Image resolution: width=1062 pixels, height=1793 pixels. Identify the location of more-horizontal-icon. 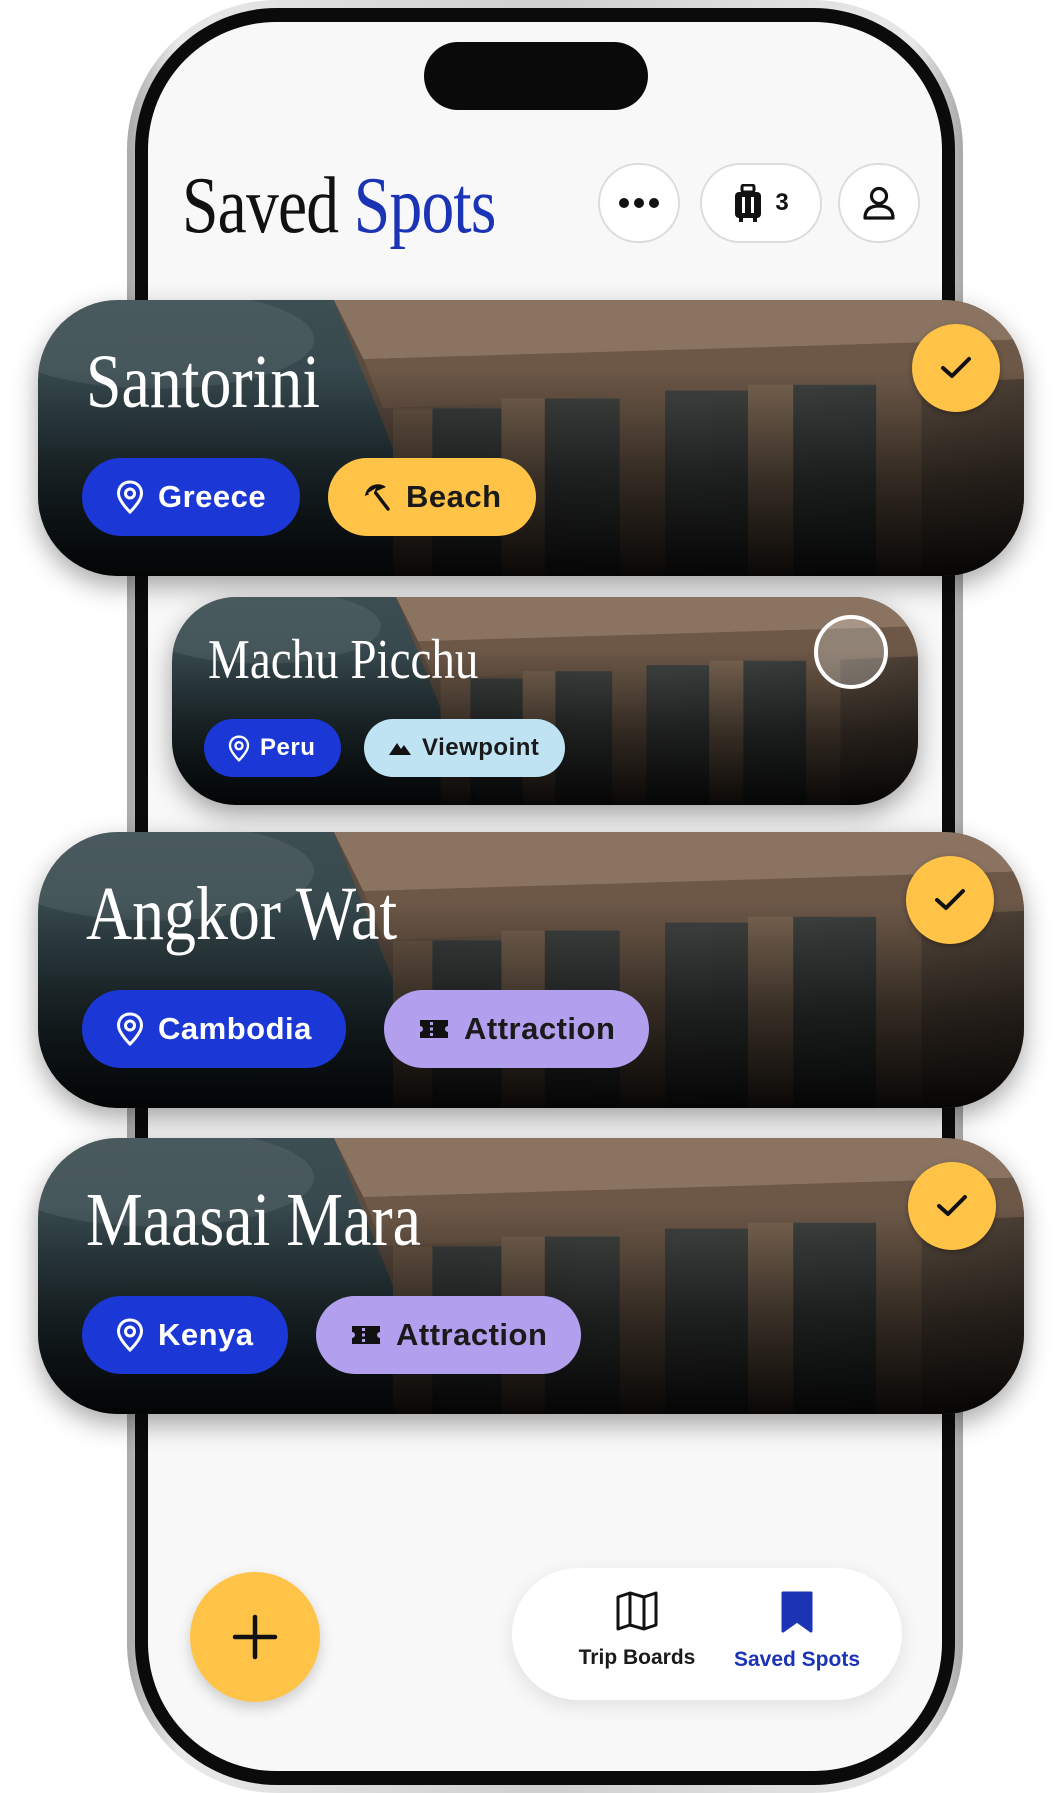
(639, 203).